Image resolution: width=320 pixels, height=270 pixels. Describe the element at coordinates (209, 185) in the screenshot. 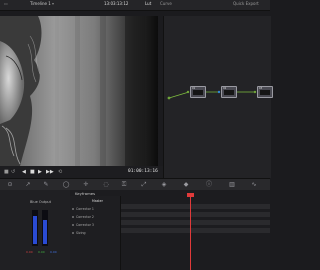

I see `info-icon: ⓘ` at that location.